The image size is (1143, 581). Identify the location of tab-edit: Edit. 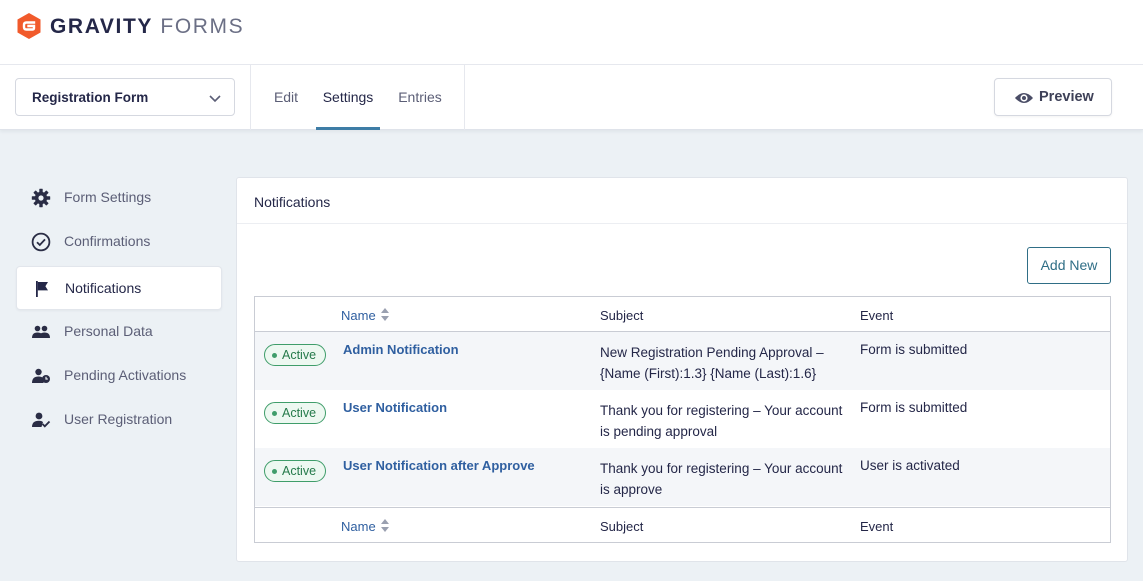
(286, 97).